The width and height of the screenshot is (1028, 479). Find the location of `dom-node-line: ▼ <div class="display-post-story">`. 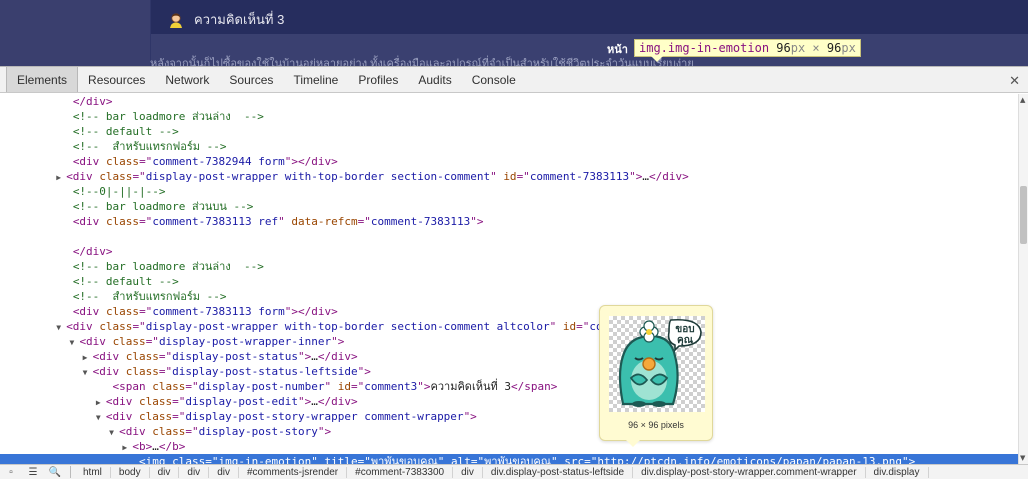

dom-node-line: ▼ <div class="display-post-story"> is located at coordinates (509, 431).